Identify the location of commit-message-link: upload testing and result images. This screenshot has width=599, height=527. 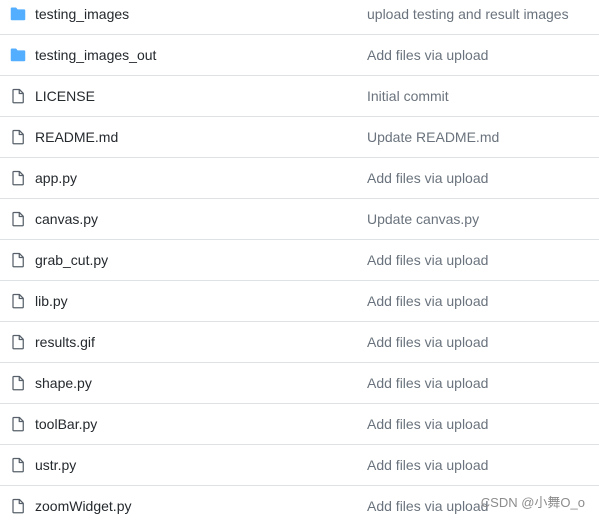
(468, 17).